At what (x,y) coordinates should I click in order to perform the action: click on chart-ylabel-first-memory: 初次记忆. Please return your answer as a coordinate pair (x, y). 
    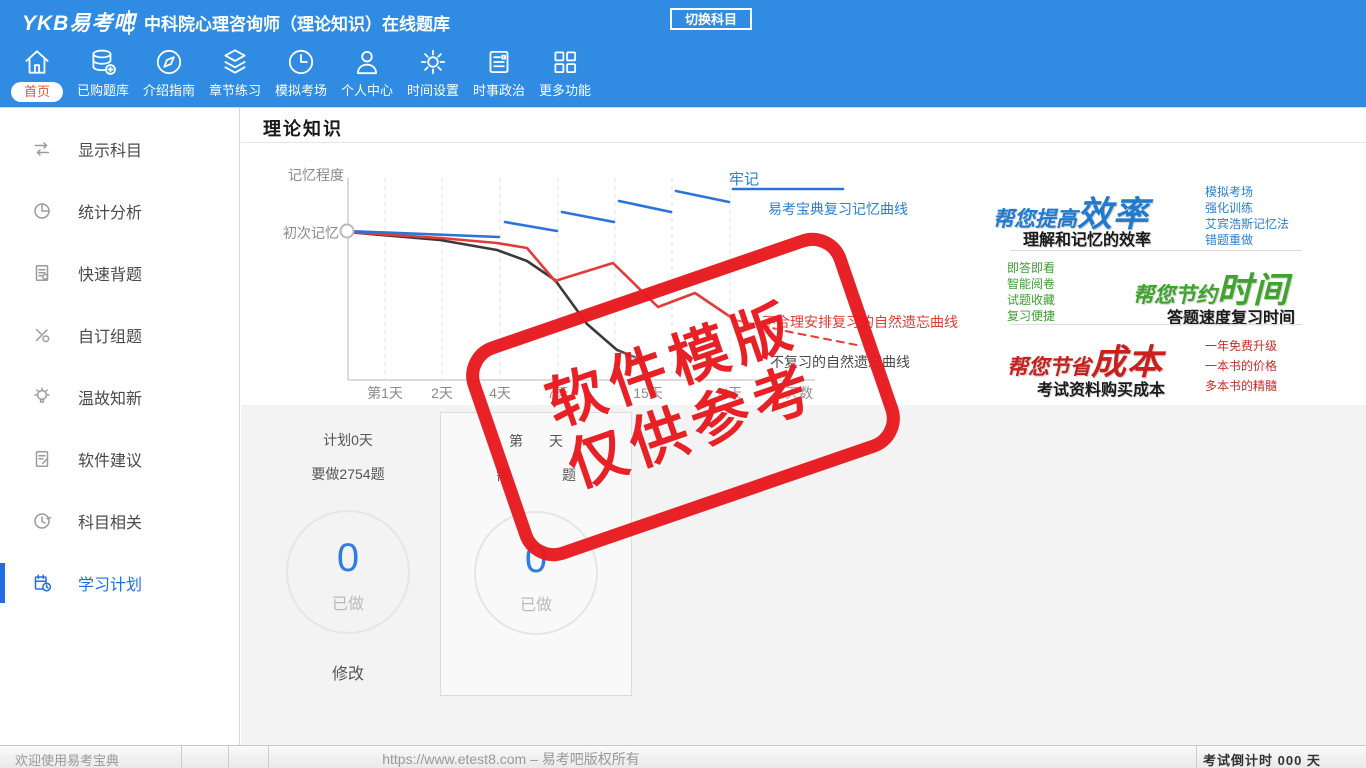
    Looking at the image, I should click on (311, 233).